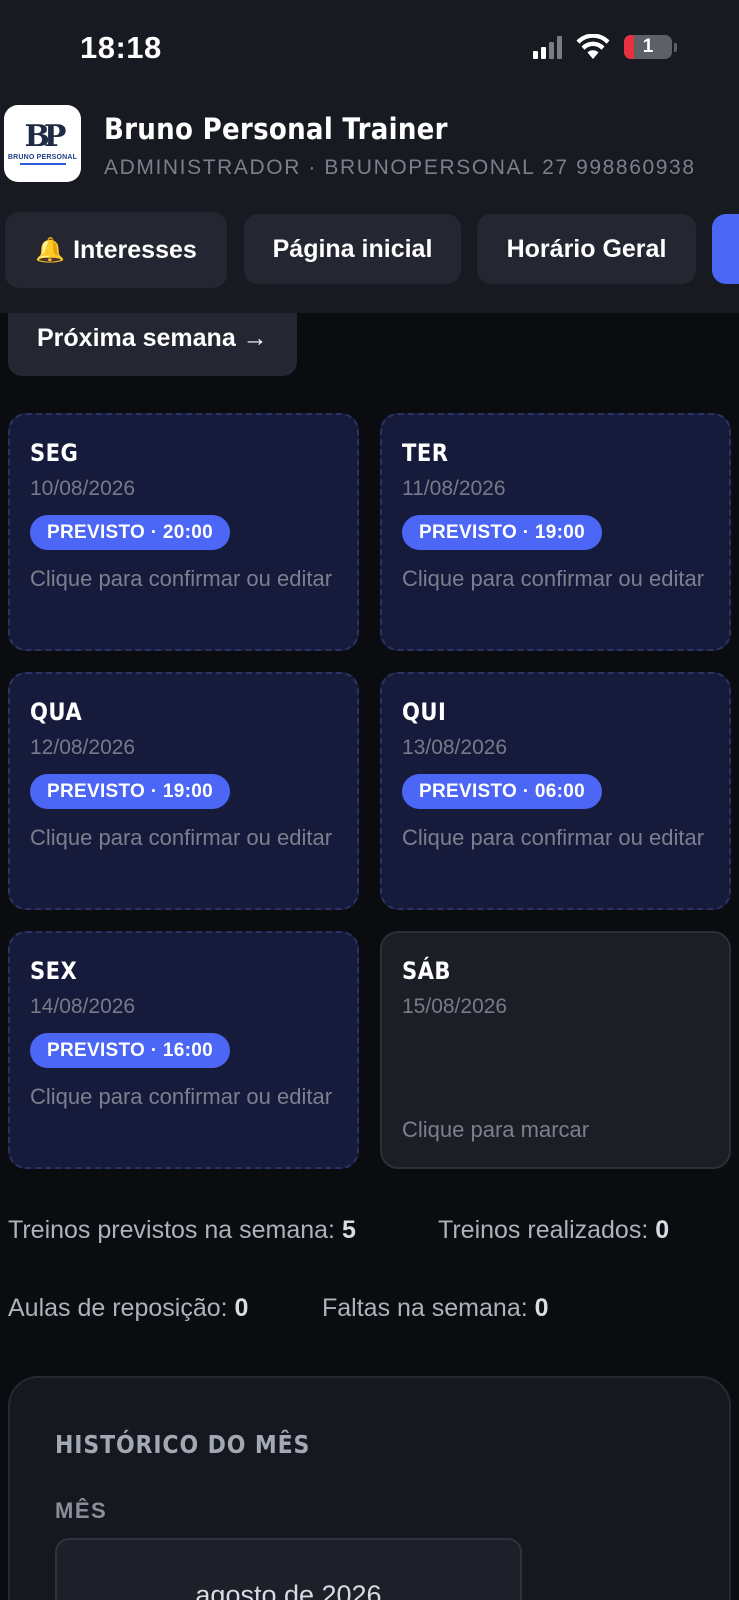 This screenshot has width=739, height=1600. I want to click on battery-tip, so click(675, 47).